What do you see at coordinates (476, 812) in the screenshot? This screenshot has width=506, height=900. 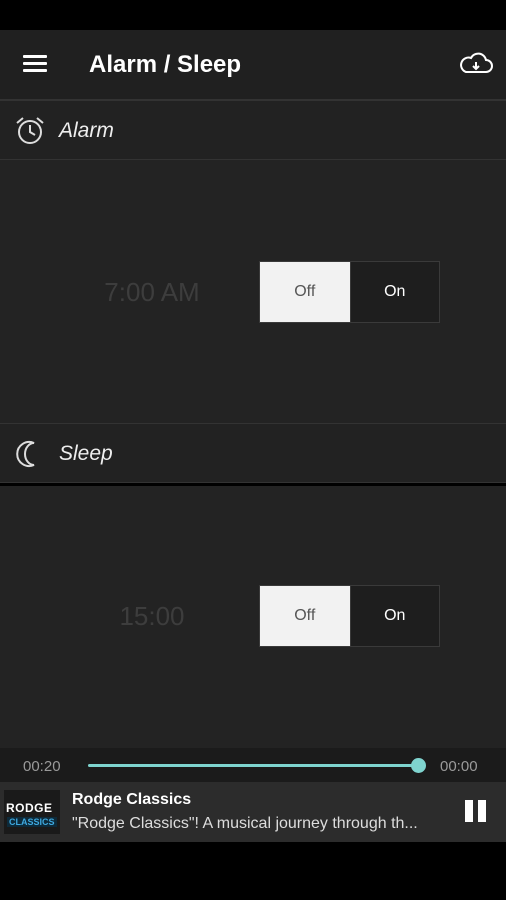 I see `pause-icon` at bounding box center [476, 812].